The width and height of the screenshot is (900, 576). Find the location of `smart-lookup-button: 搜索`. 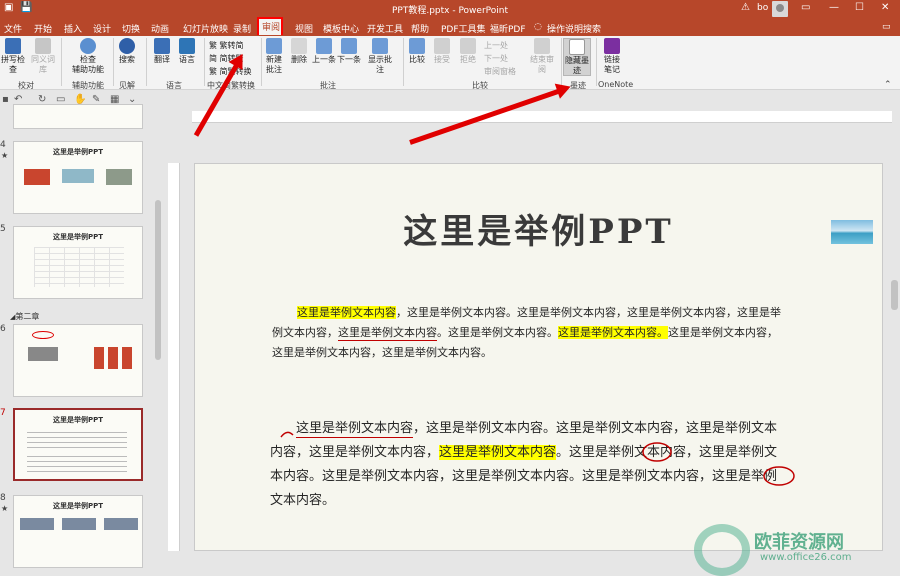

smart-lookup-button: 搜索 is located at coordinates (127, 51).